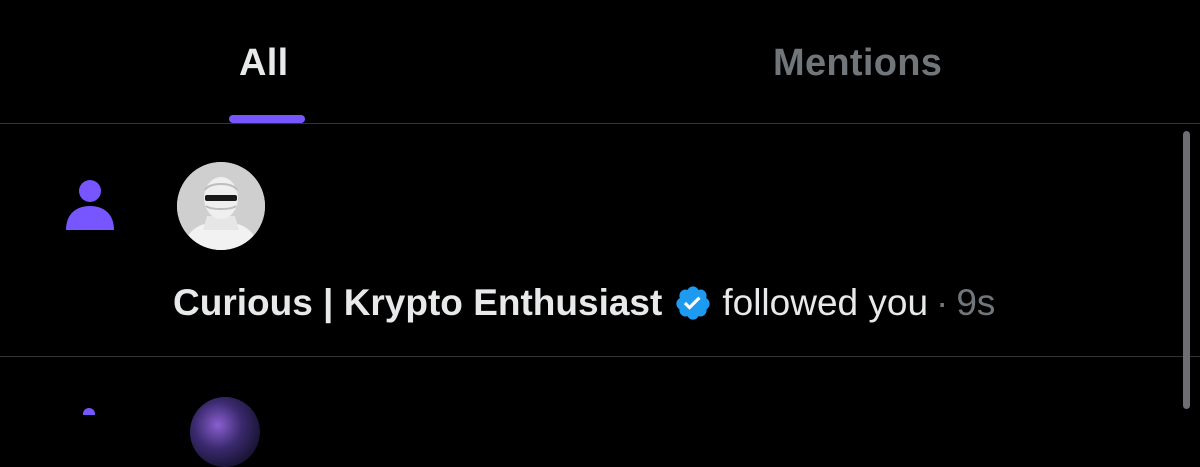 The image size is (1200, 467). What do you see at coordinates (825, 302) in the screenshot?
I see `notification-action: followed you` at bounding box center [825, 302].